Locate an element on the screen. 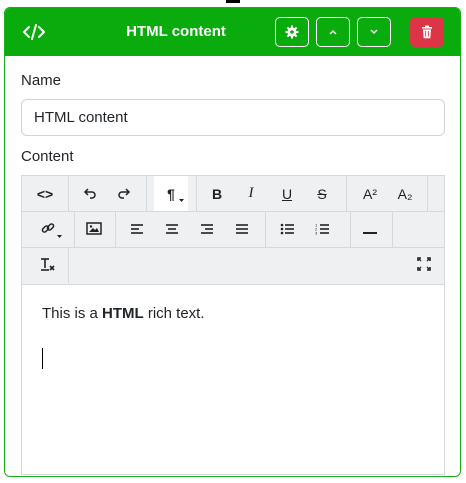 Image resolution: width=466 pixels, height=483 pixels. code-icon is located at coordinates (34, 32).